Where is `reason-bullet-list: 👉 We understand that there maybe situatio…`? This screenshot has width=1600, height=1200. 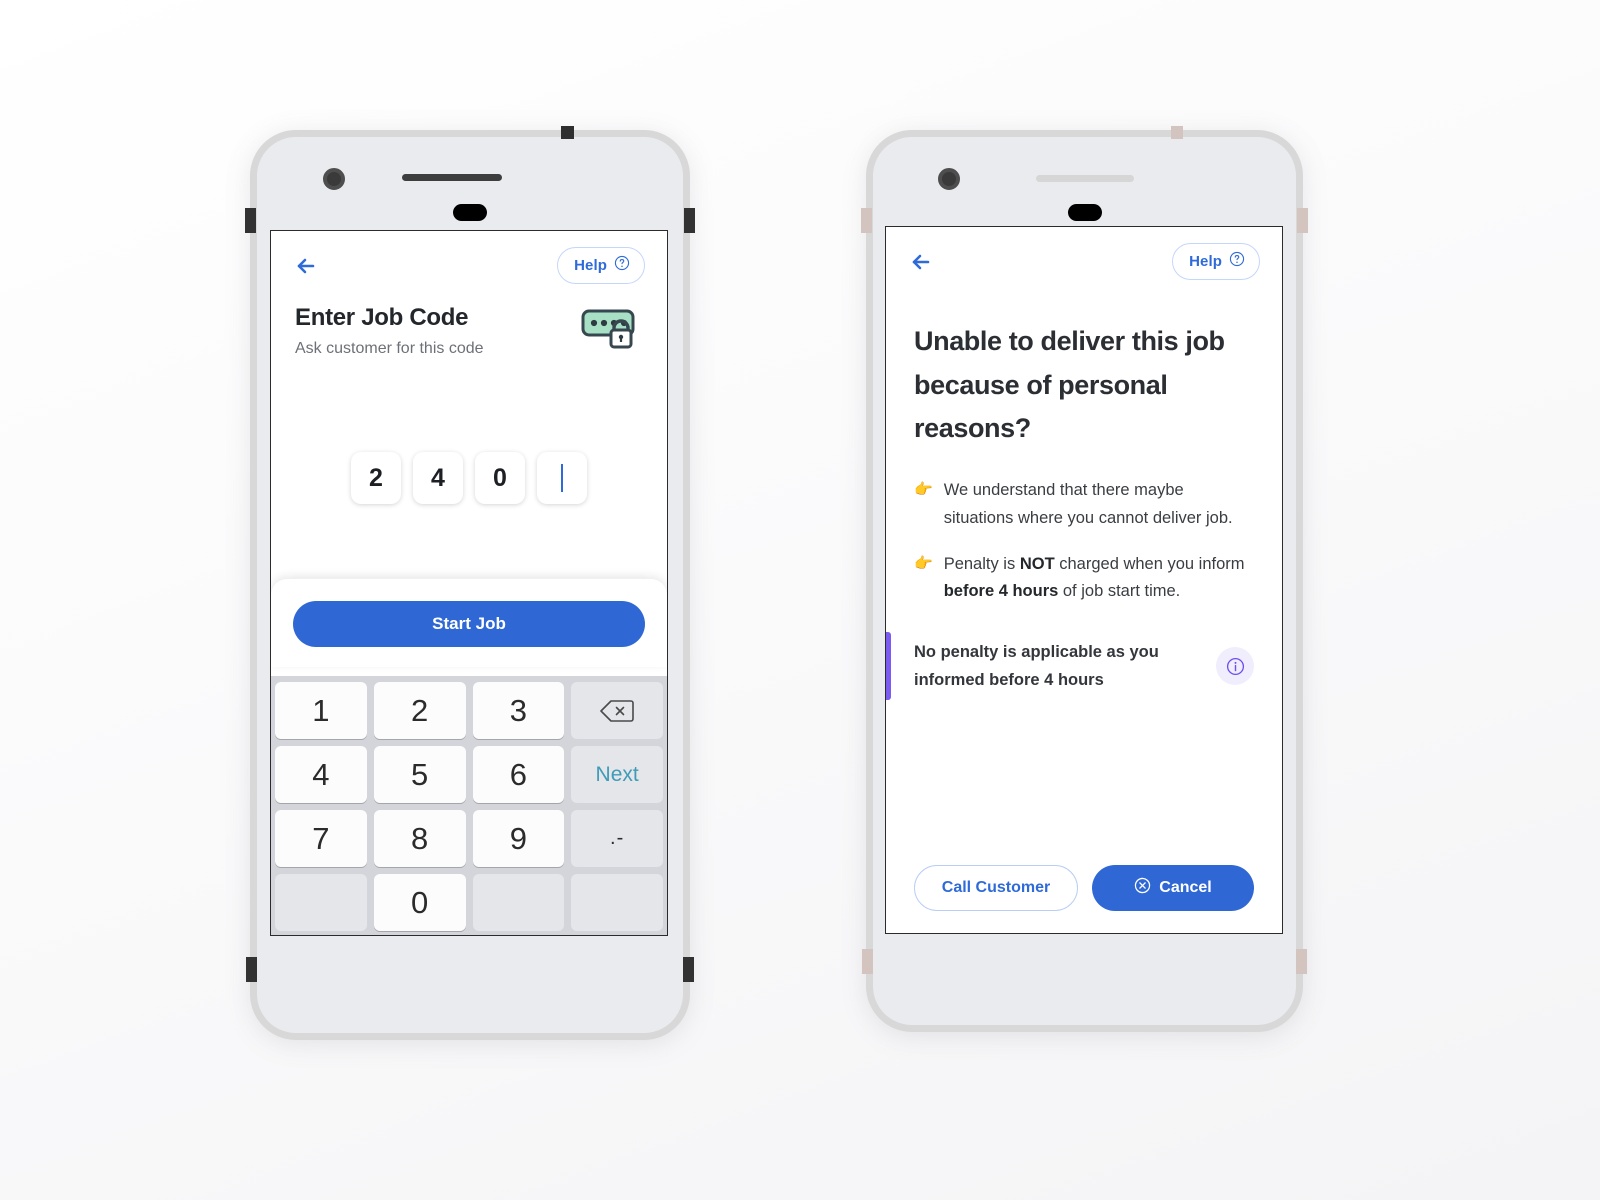
reason-bullet-list: 👉 We understand that there maybe situatio… is located at coordinates (1084, 541).